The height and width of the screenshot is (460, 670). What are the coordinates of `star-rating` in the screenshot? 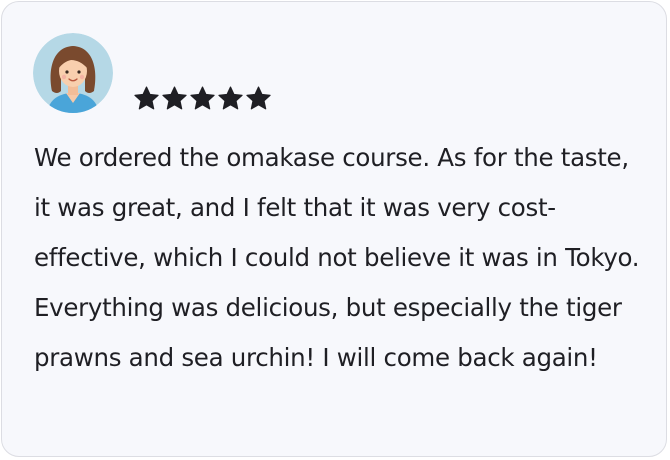 It's located at (202, 99).